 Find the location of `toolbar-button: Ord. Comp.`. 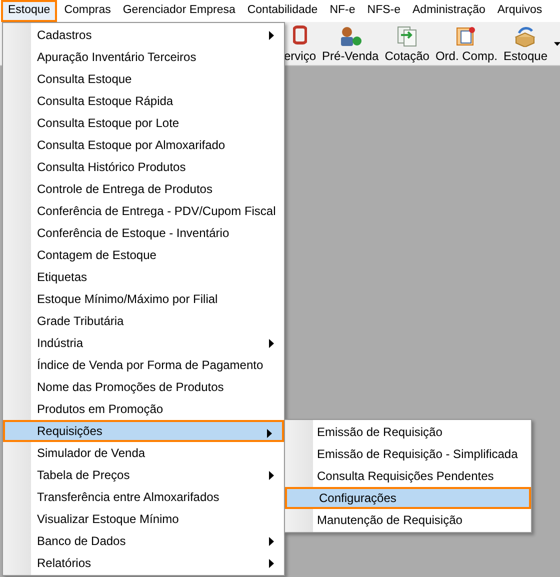

toolbar-button: Ord. Comp. is located at coordinates (466, 44).